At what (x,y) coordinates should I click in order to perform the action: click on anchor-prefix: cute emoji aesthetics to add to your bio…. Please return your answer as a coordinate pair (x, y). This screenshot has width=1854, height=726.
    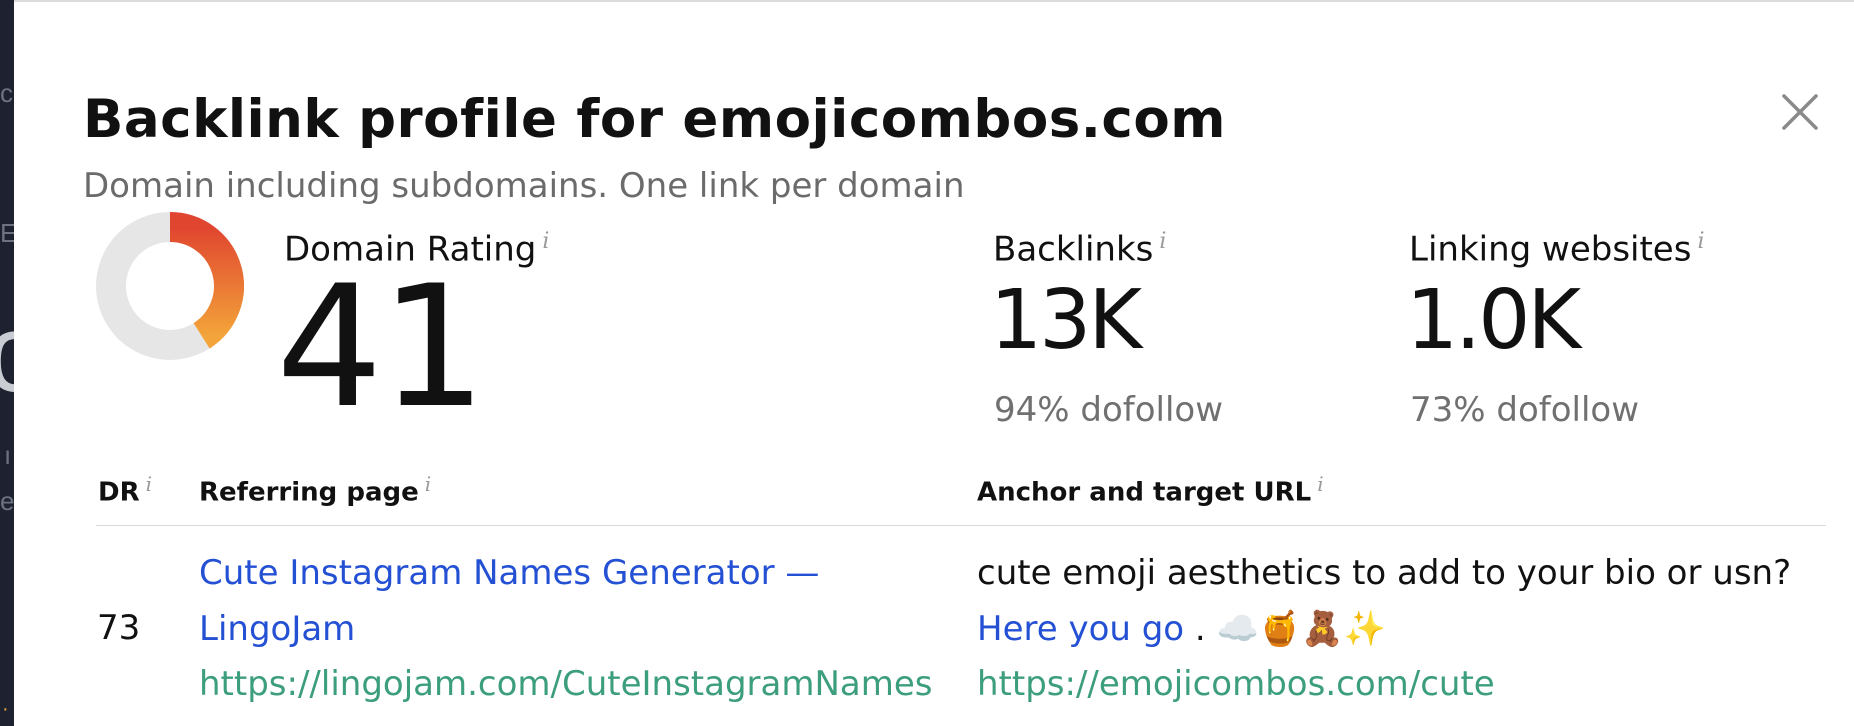
    Looking at the image, I should click on (1384, 573).